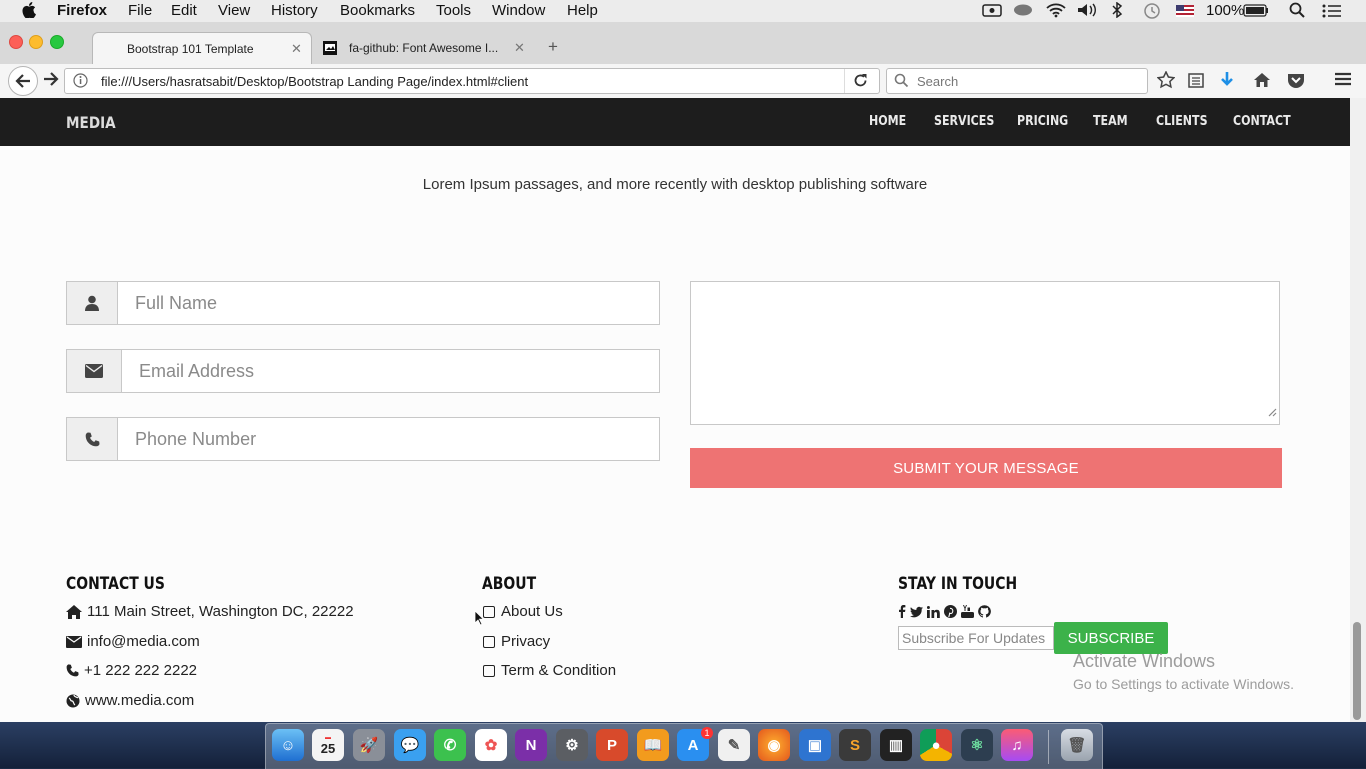  What do you see at coordinates (855, 745) in the screenshot?
I see `sublime-text-icon: S` at bounding box center [855, 745].